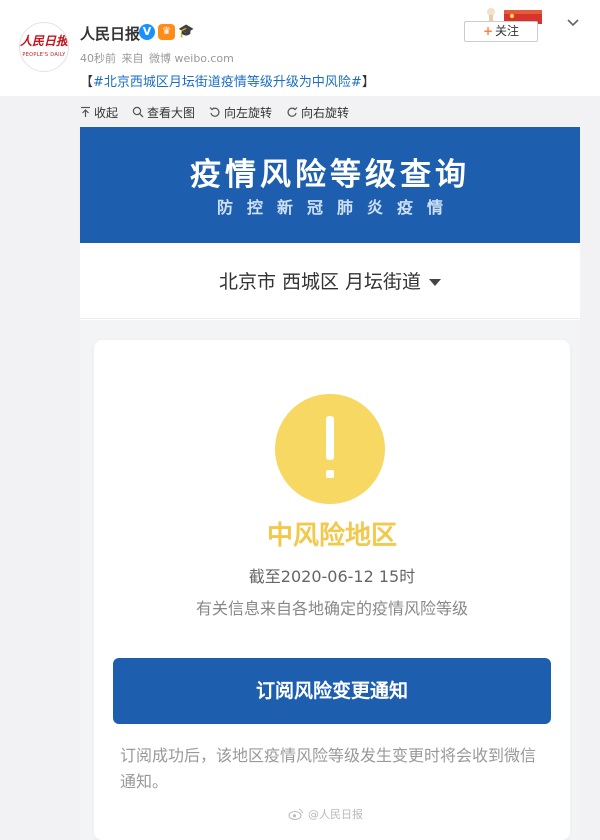  What do you see at coordinates (328, 768) in the screenshot?
I see `subscribe-note: 订阅成功后，该地区疫情风险等级发生变更时将会收到微信通知。` at bounding box center [328, 768].